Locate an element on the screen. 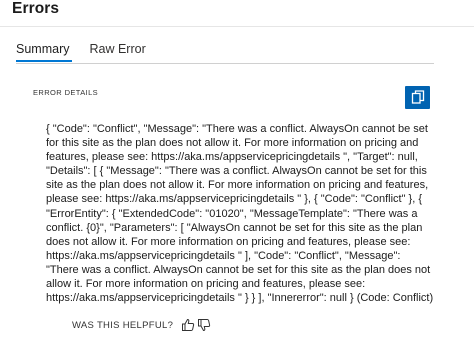  thumbs-up-icon is located at coordinates (188, 325).